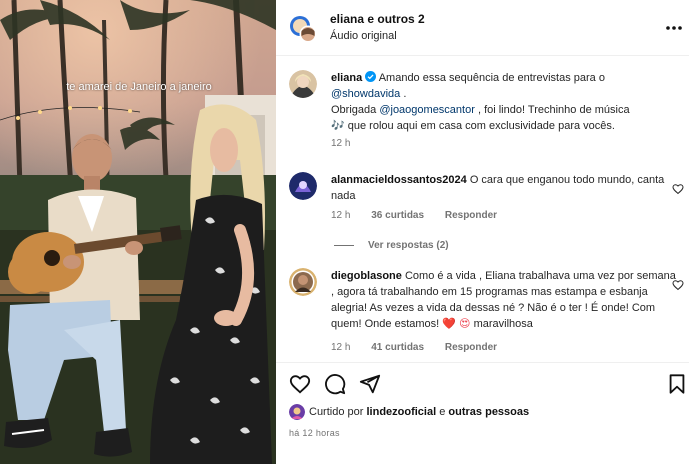 The image size is (689, 464). What do you see at coordinates (335, 384) in the screenshot?
I see `comment-bubble-icon` at bounding box center [335, 384].